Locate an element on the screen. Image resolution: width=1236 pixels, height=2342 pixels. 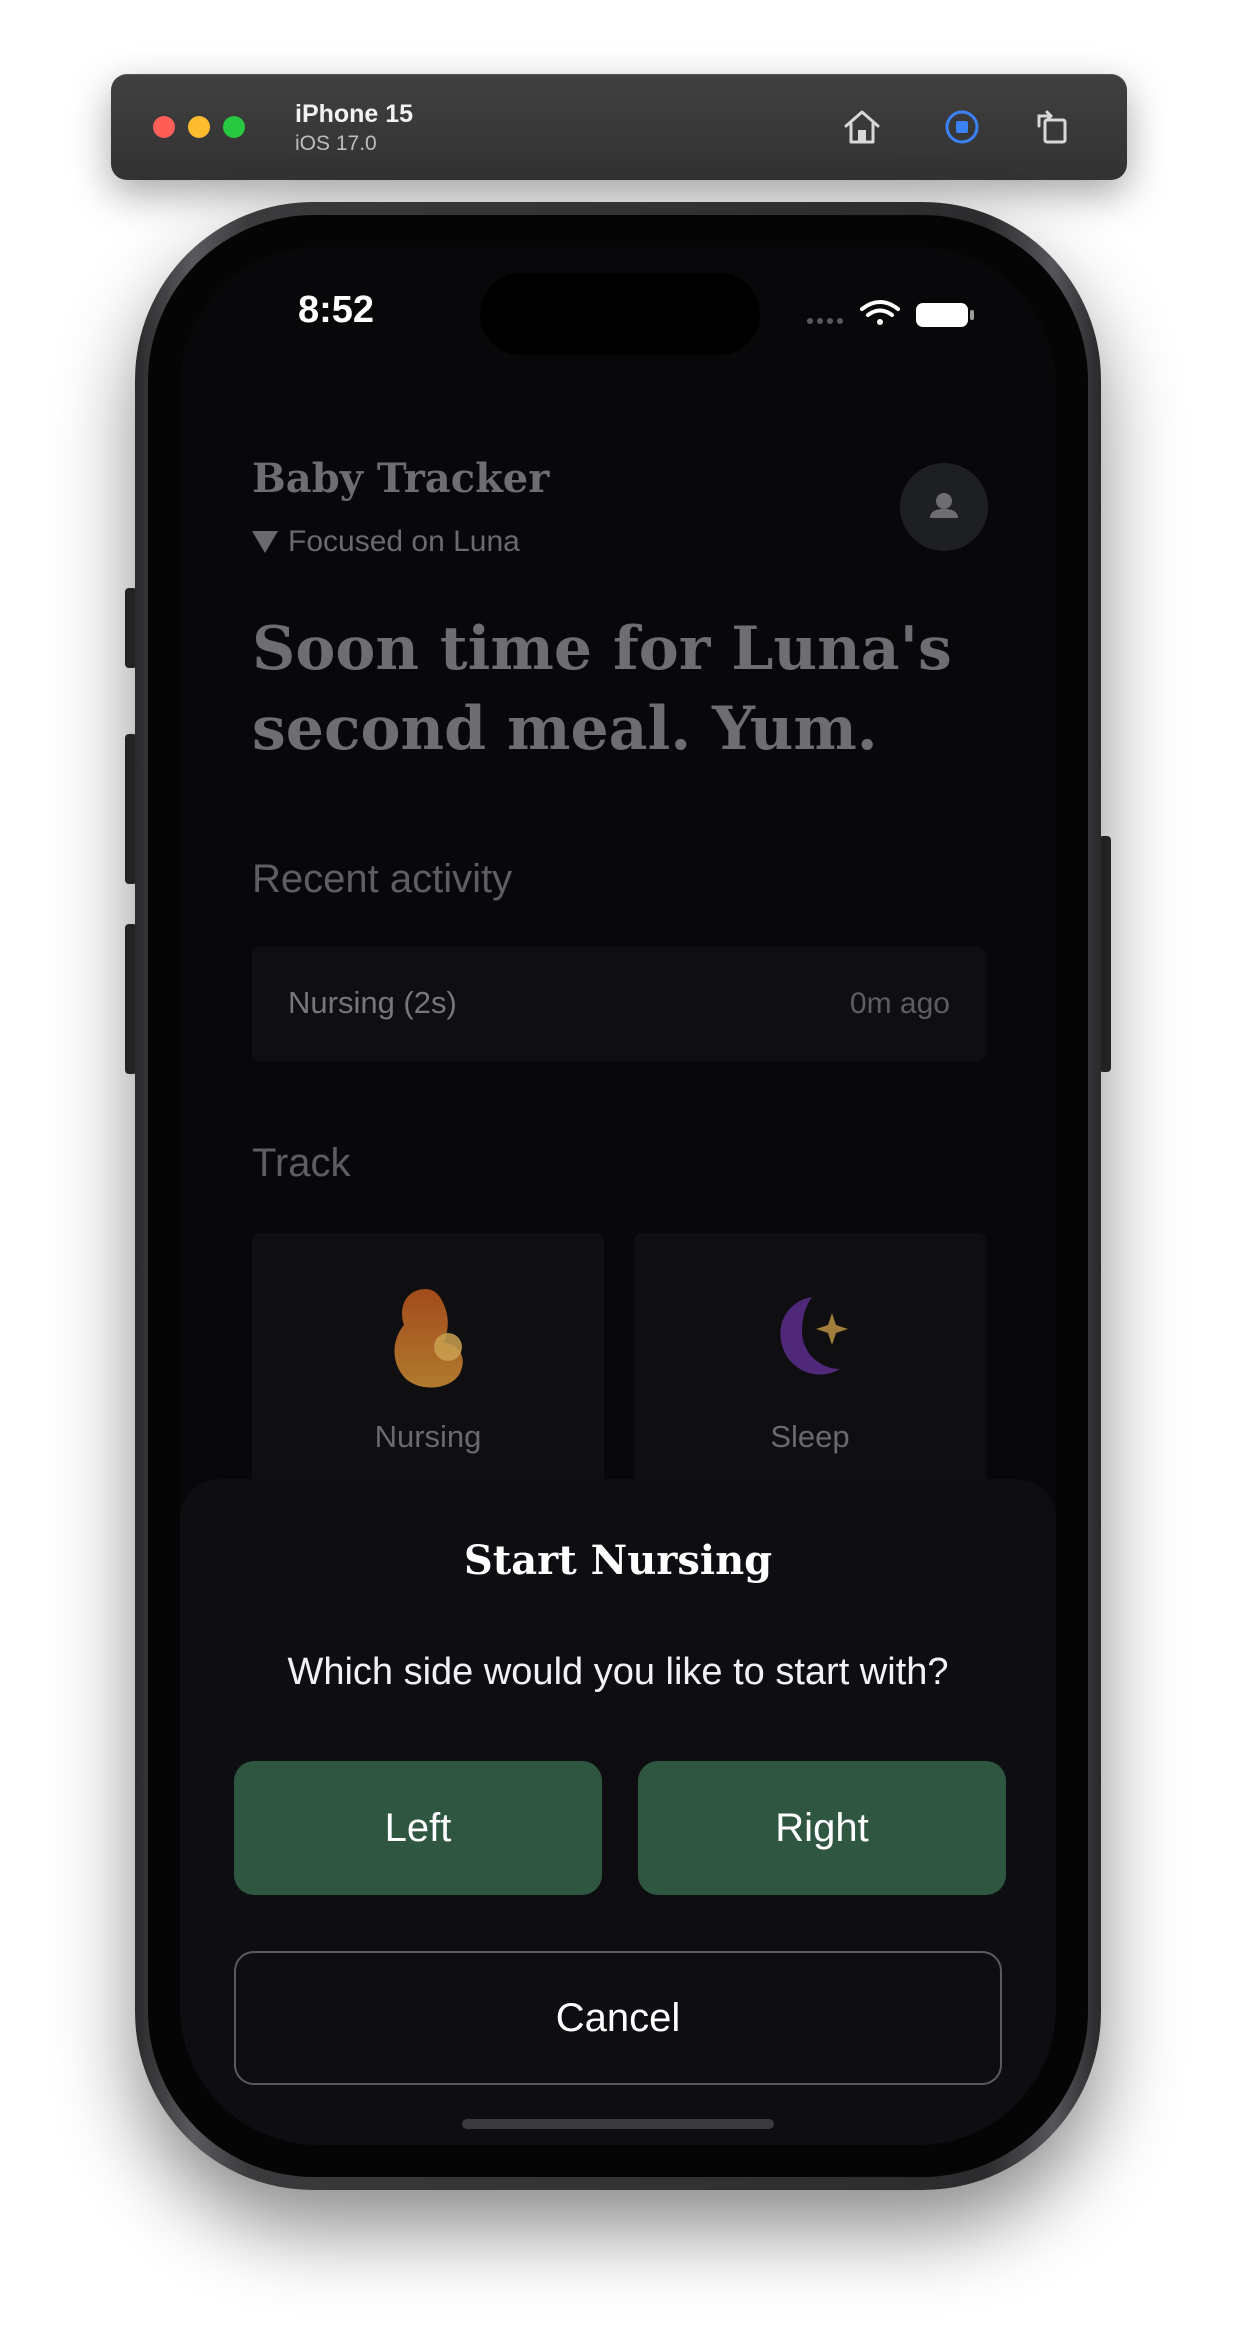
focus-selector: Focused on Luna is located at coordinates (386, 542).